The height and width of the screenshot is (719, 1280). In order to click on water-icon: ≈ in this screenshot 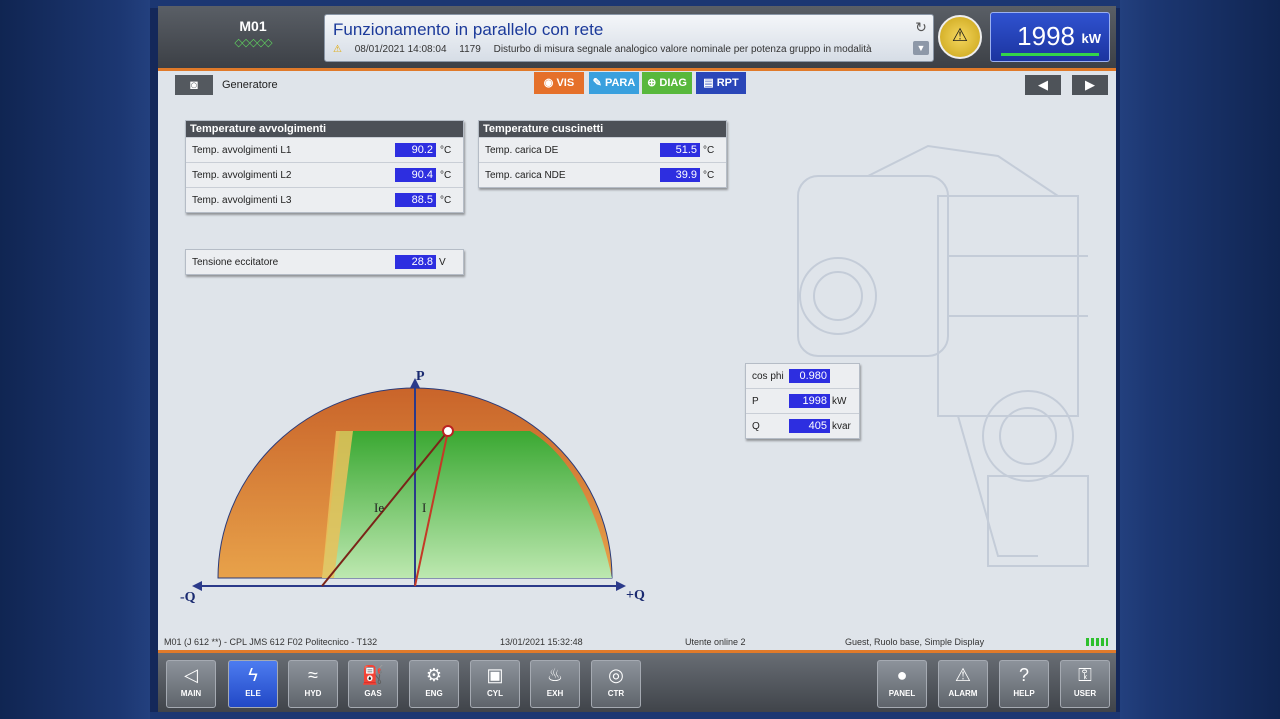, I will do `click(313, 675)`.